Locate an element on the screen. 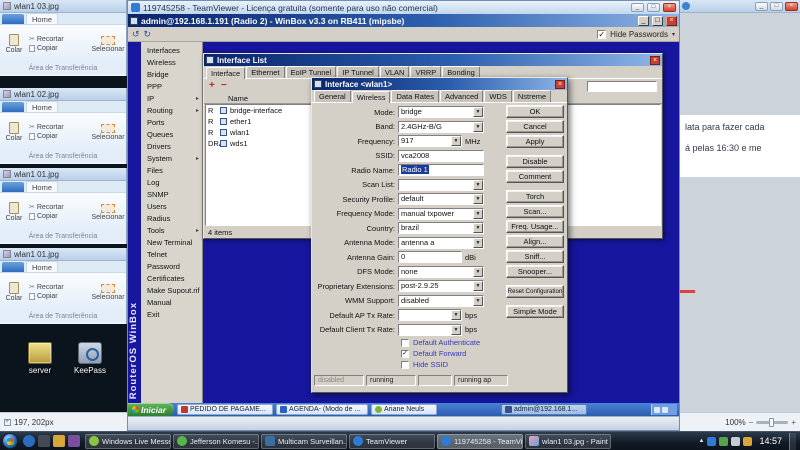 This screenshot has height=450, width=800. wlan1-dialog-titlebar: Interface <wlan1> × is located at coordinates (439, 84).